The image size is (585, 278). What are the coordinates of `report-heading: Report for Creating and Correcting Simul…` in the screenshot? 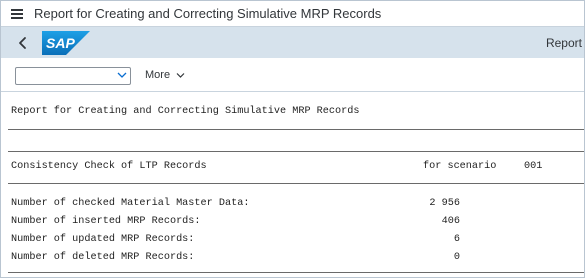 It's located at (185, 111).